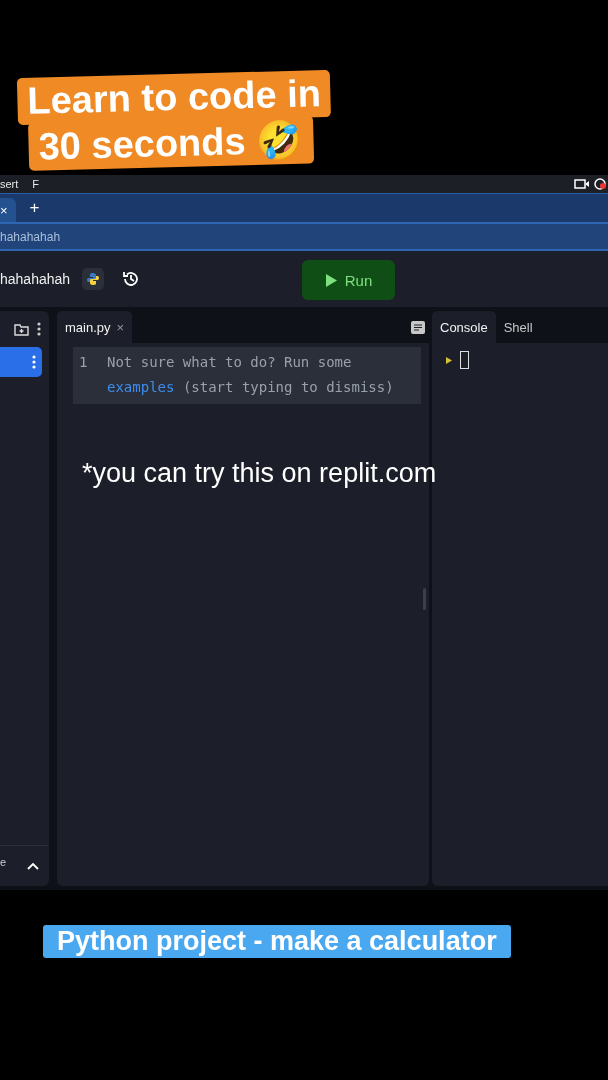 Image resolution: width=608 pixels, height=1080 pixels. What do you see at coordinates (35, 279) in the screenshot?
I see `project-name: hahahahah` at bounding box center [35, 279].